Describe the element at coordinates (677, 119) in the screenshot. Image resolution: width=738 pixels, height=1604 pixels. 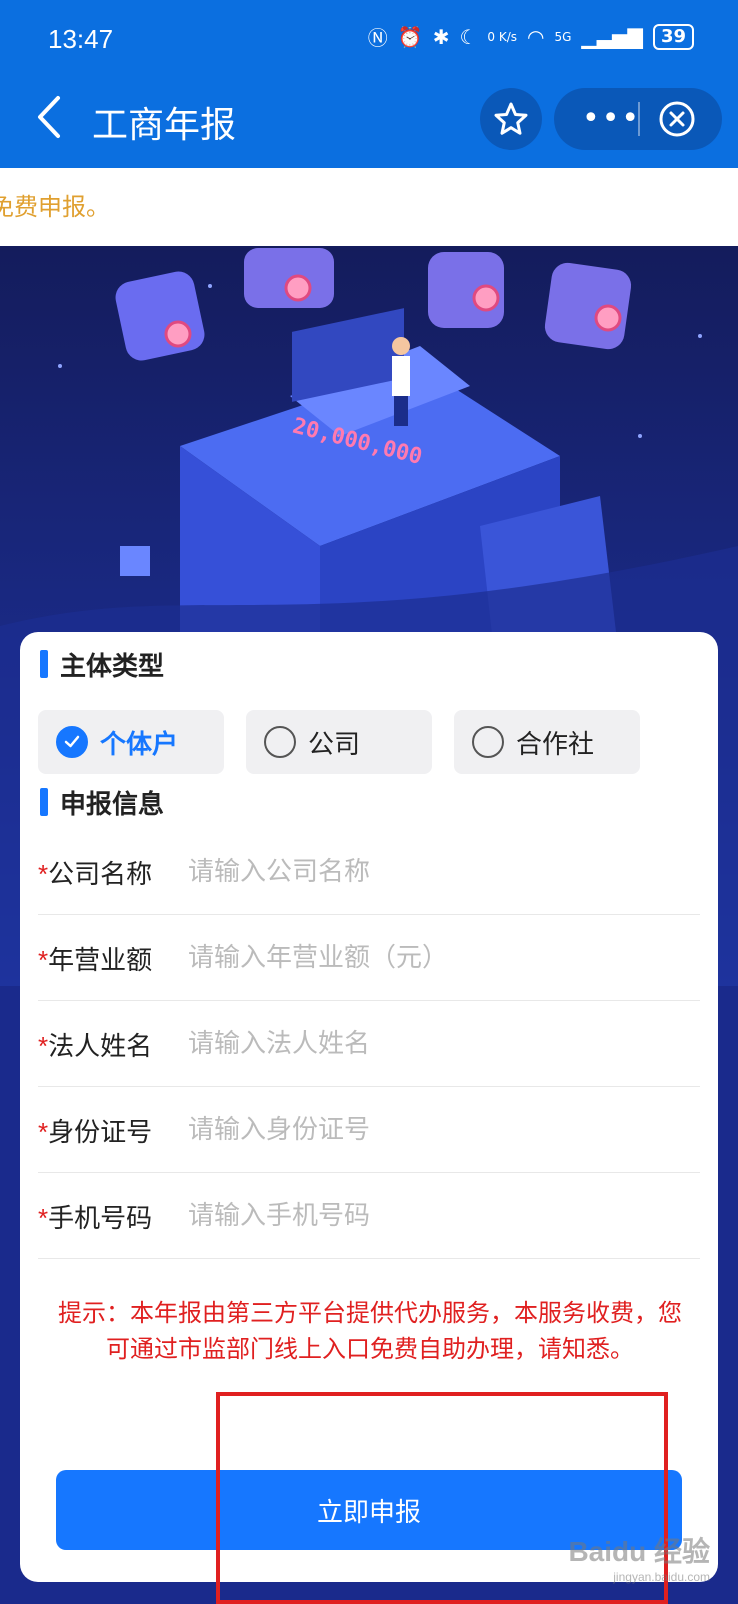
I see `close-icon` at that location.